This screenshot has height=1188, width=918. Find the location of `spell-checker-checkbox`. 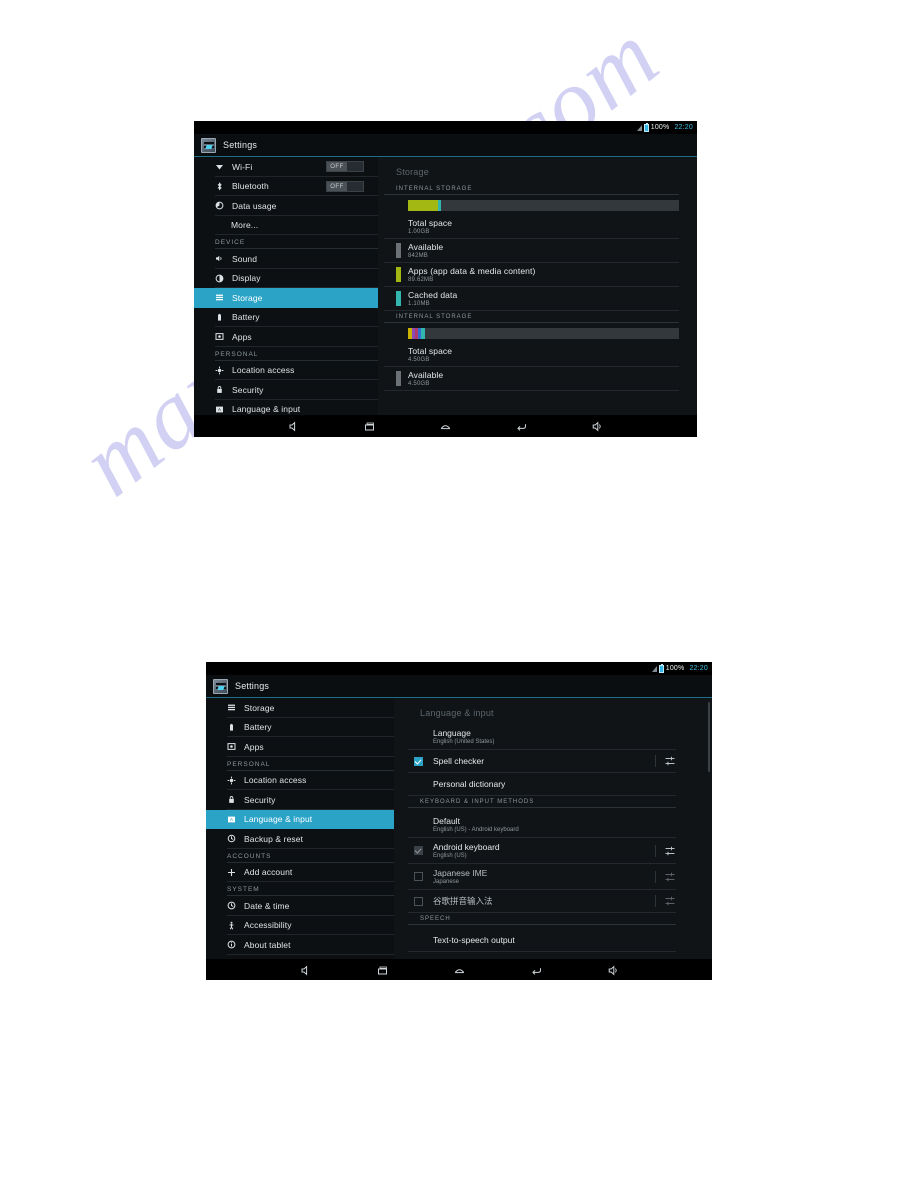

spell-checker-checkbox is located at coordinates (418, 761).